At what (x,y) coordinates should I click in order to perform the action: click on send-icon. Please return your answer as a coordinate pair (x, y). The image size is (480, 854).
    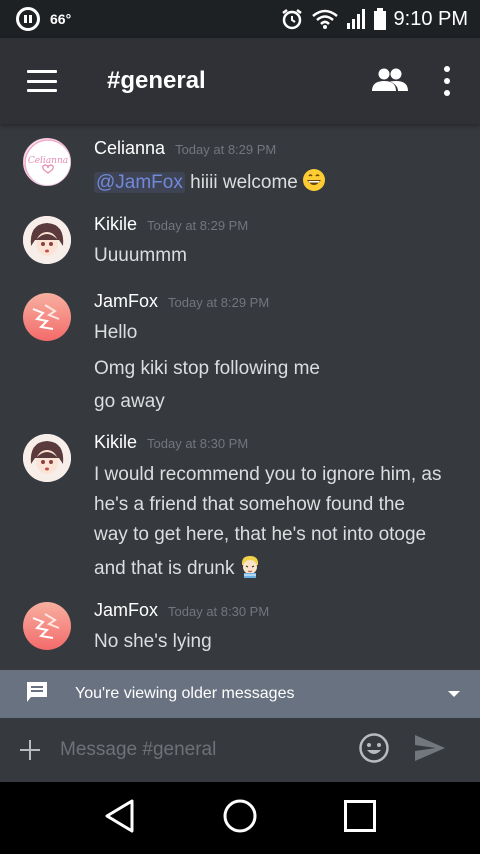
    Looking at the image, I should click on (430, 750).